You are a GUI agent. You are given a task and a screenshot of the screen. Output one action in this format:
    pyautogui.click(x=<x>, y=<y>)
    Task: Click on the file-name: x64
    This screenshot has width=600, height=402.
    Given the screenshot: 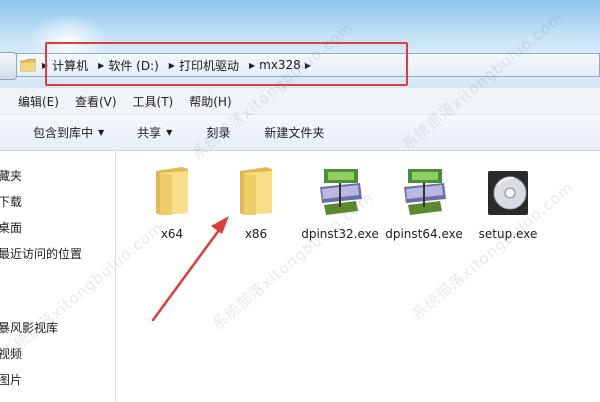 What is the action you would take?
    pyautogui.click(x=172, y=234)
    